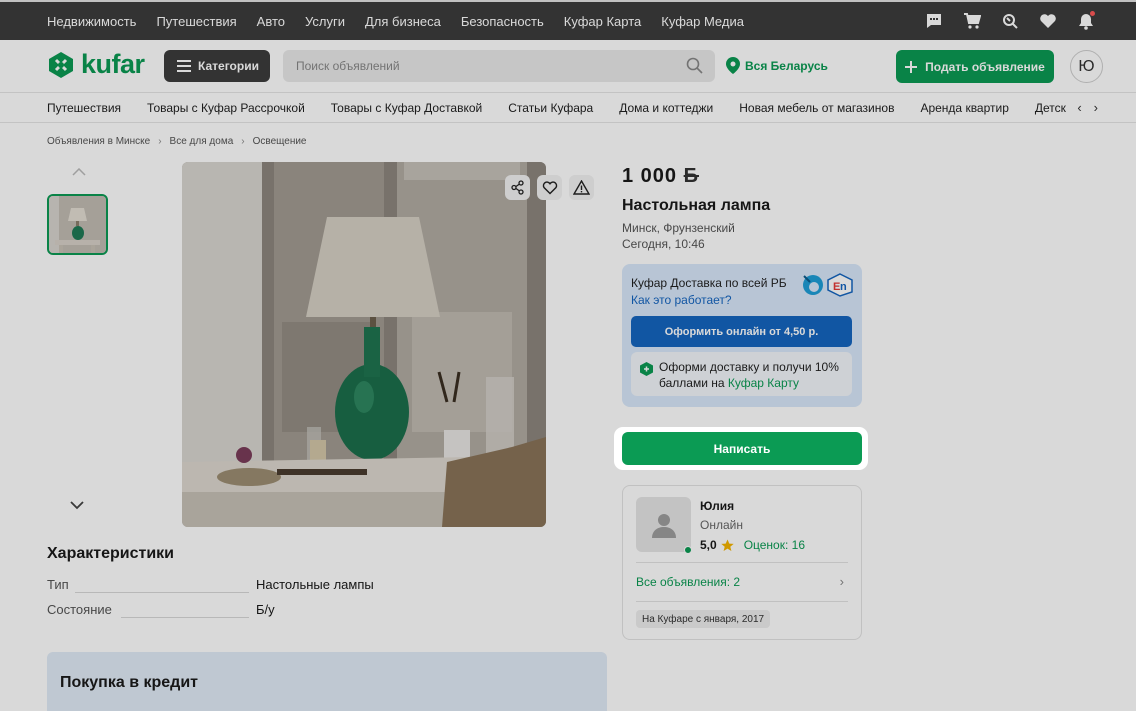 The image size is (1136, 711). I want to click on breadcrumb-item: Все для дома, so click(202, 141).